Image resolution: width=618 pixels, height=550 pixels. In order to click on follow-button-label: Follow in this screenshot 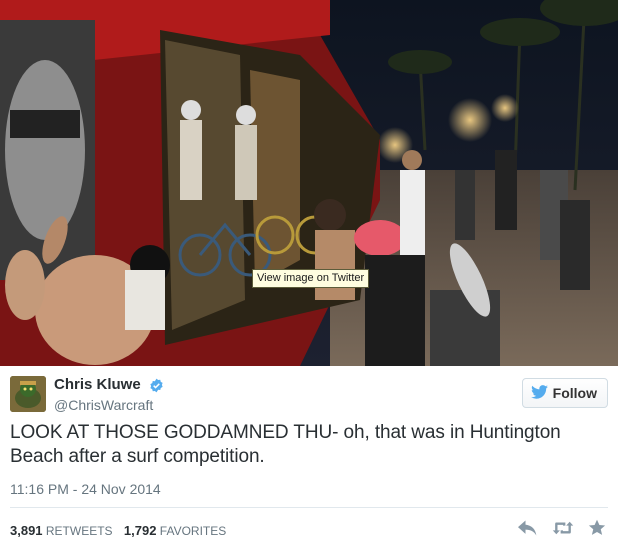, I will do `click(574, 393)`.